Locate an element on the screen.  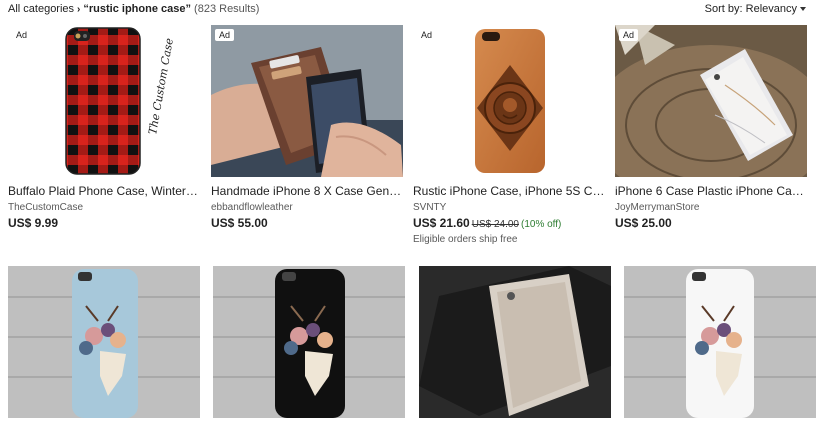
listing-price: US$ 21.60 US$ 24.00 (10% off) is located at coordinates (487, 223).